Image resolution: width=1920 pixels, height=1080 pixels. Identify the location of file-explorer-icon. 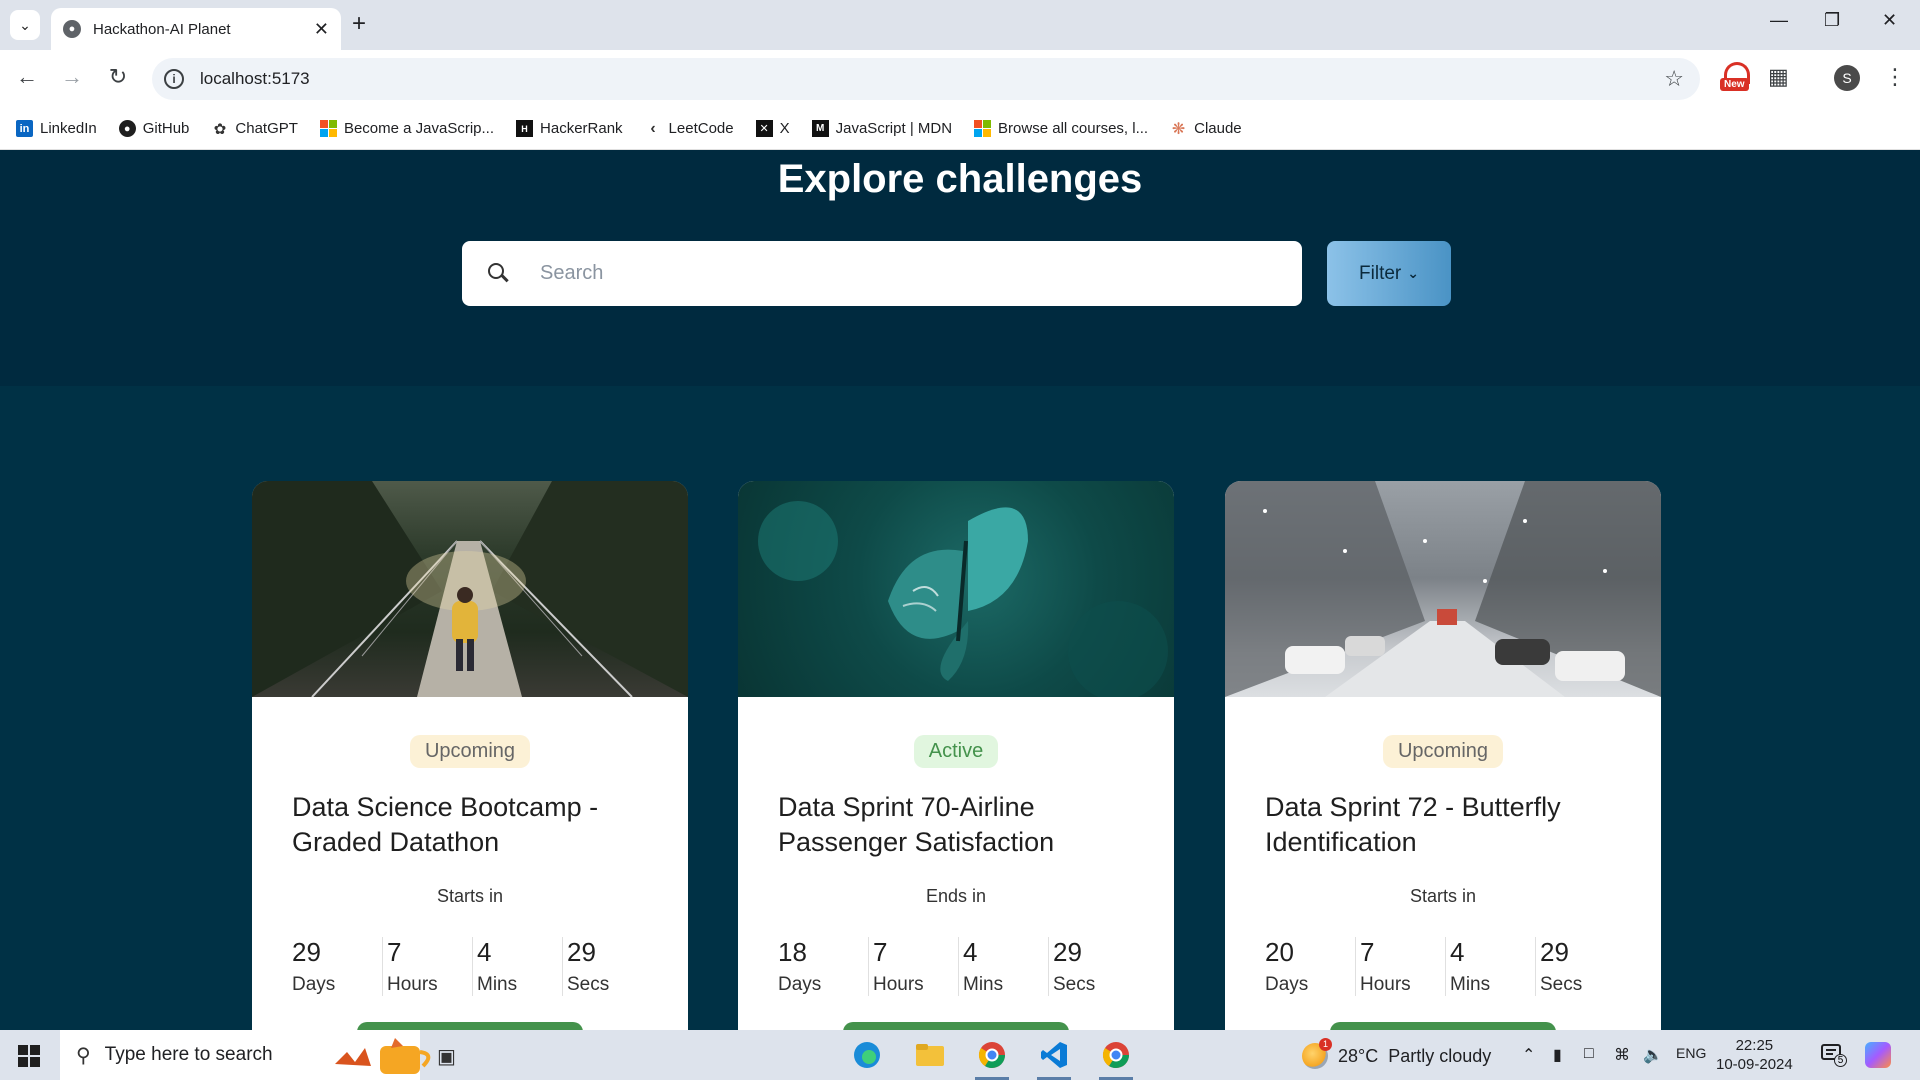
(930, 1055).